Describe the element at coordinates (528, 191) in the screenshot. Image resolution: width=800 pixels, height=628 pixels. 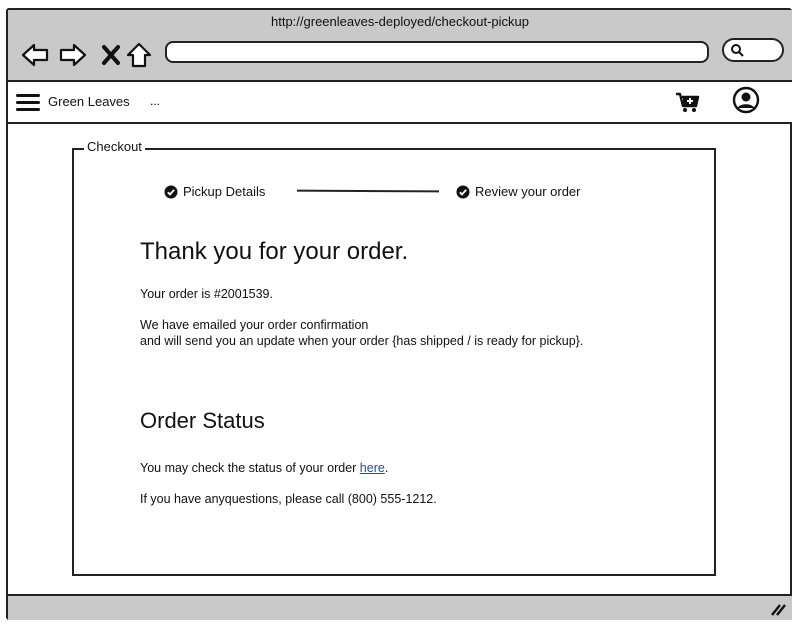
I see `step-label: Review your order` at that location.